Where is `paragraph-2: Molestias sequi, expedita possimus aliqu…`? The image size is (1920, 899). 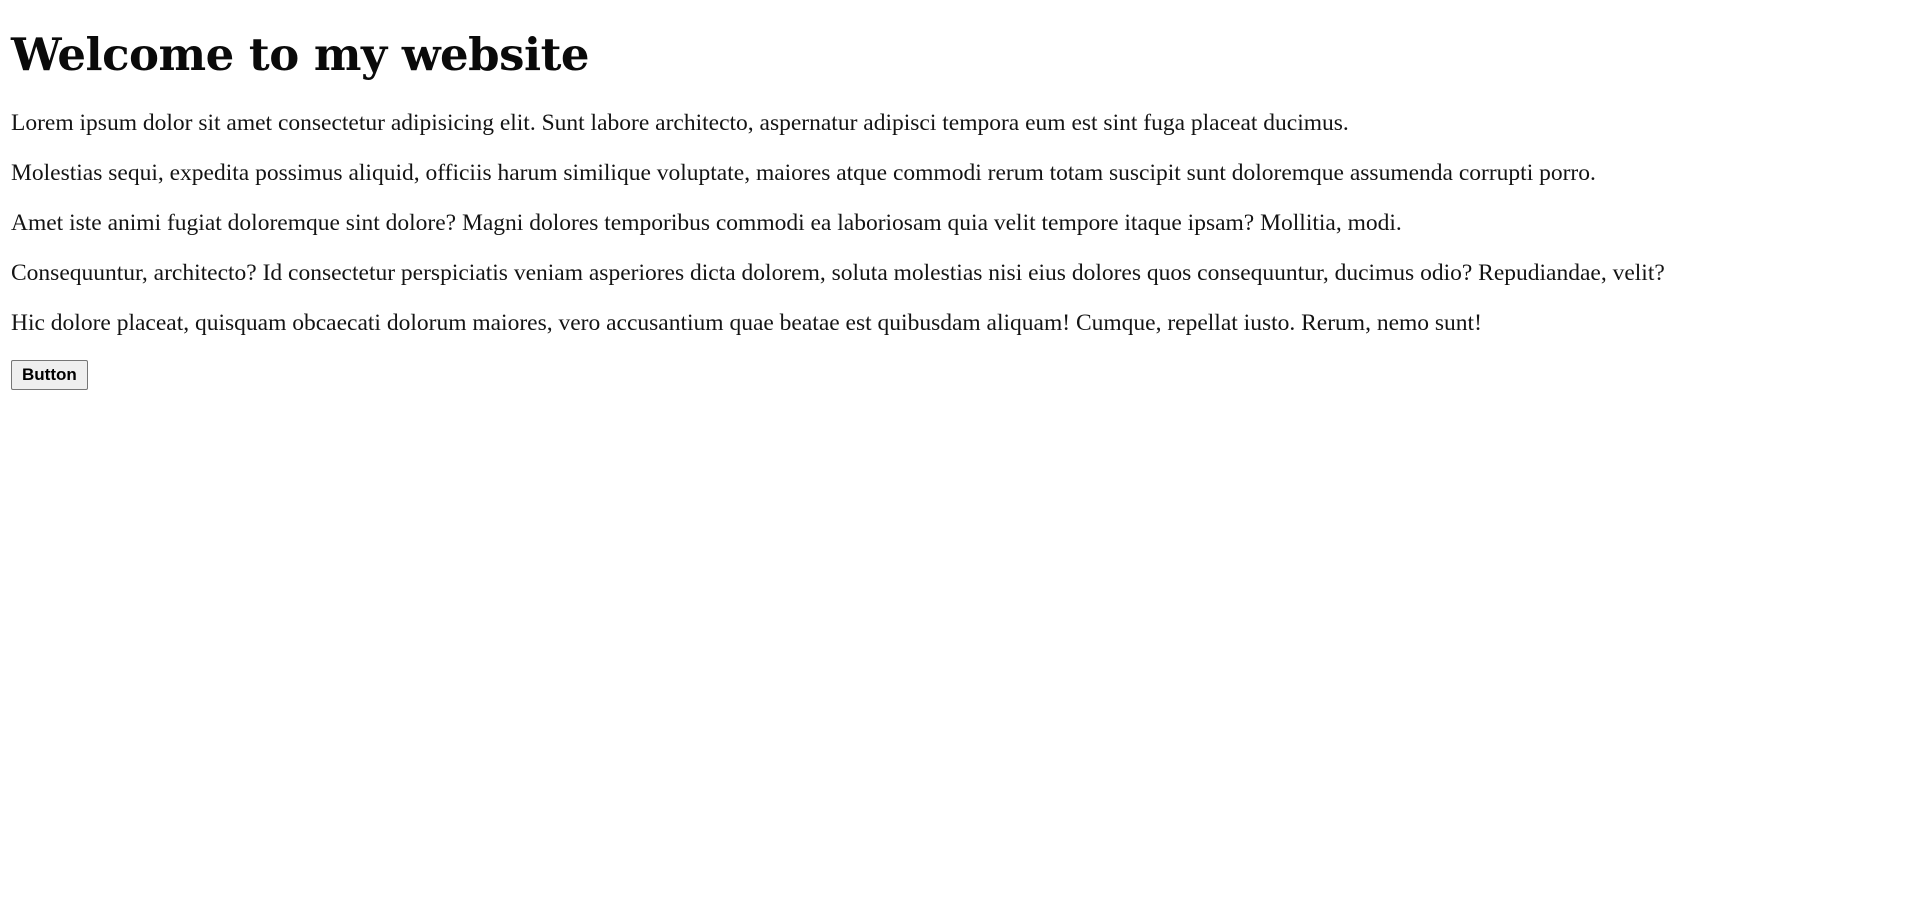
paragraph-2: Molestias sequi, expedita possimus aliqu… is located at coordinates (803, 173).